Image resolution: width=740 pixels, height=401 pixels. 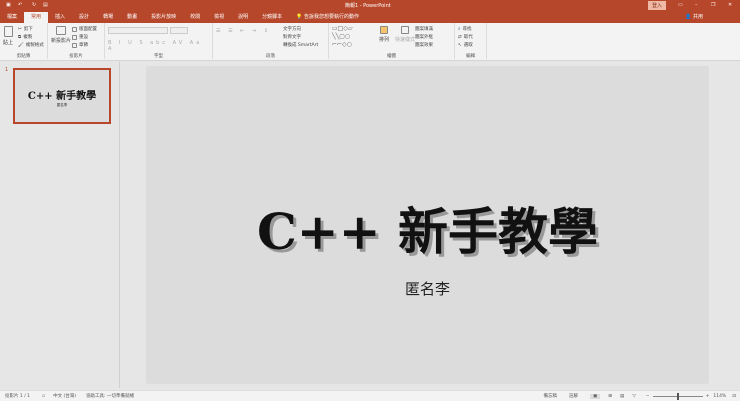 What do you see at coordinates (31, 37) in the screenshot?
I see `copy-button: ⧉ 複製` at bounding box center [31, 37].